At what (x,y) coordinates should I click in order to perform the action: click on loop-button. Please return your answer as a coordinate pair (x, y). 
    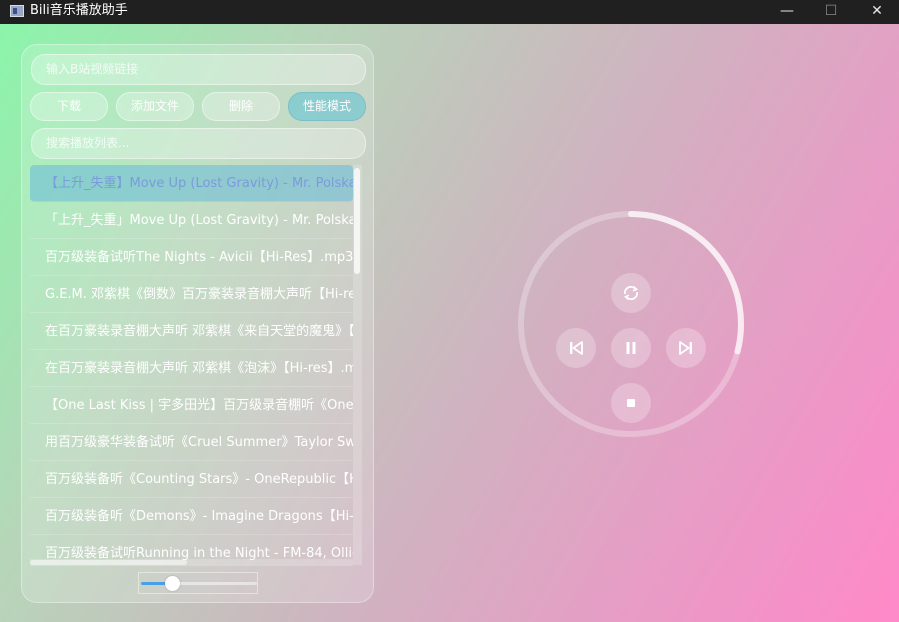
    Looking at the image, I should click on (631, 293).